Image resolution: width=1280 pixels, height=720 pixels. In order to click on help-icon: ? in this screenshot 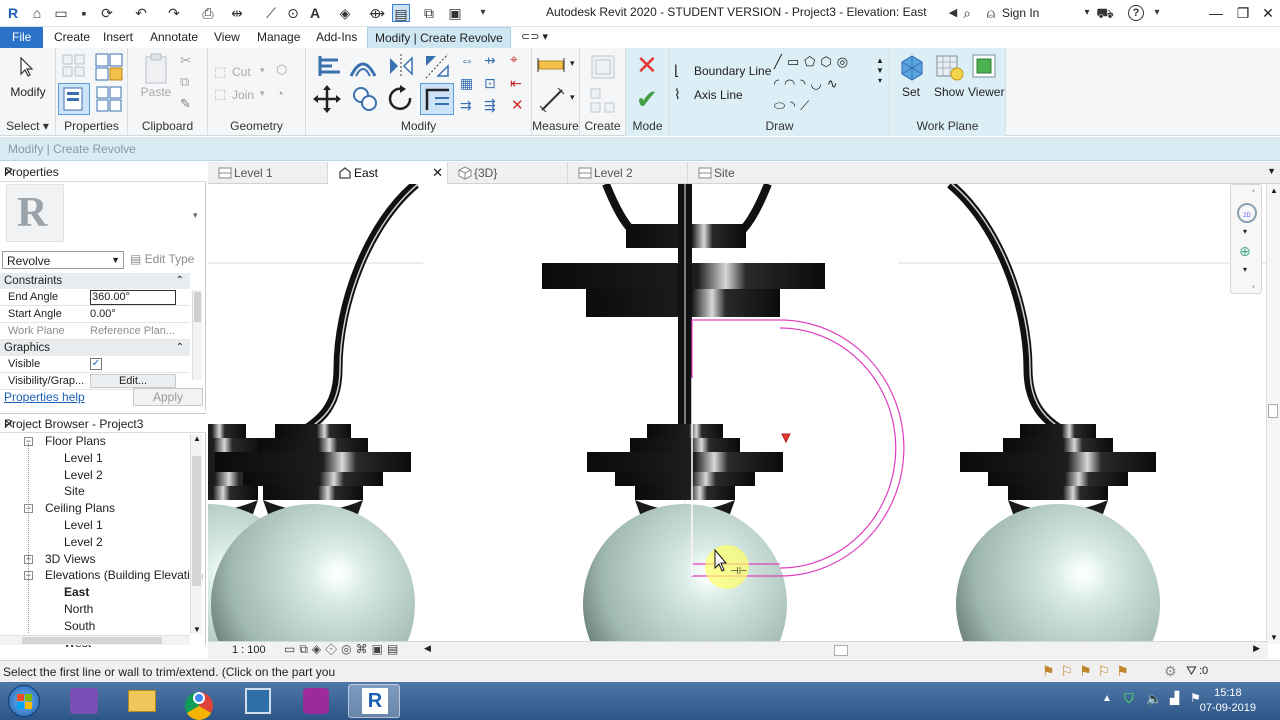, I will do `click(1136, 13)`.